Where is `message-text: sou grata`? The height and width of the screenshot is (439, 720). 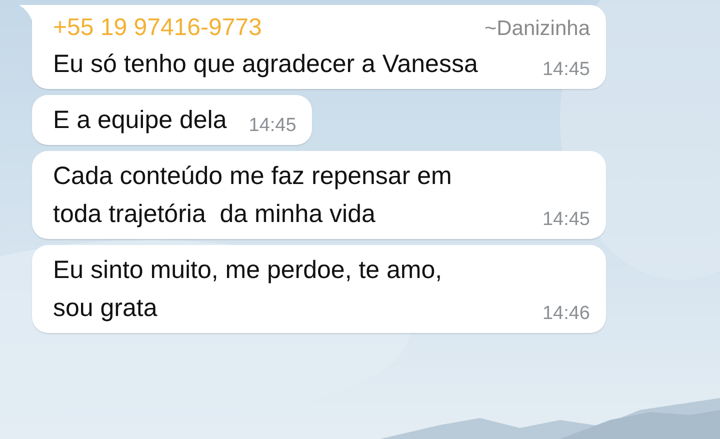 message-text: sou grata is located at coordinates (105, 308).